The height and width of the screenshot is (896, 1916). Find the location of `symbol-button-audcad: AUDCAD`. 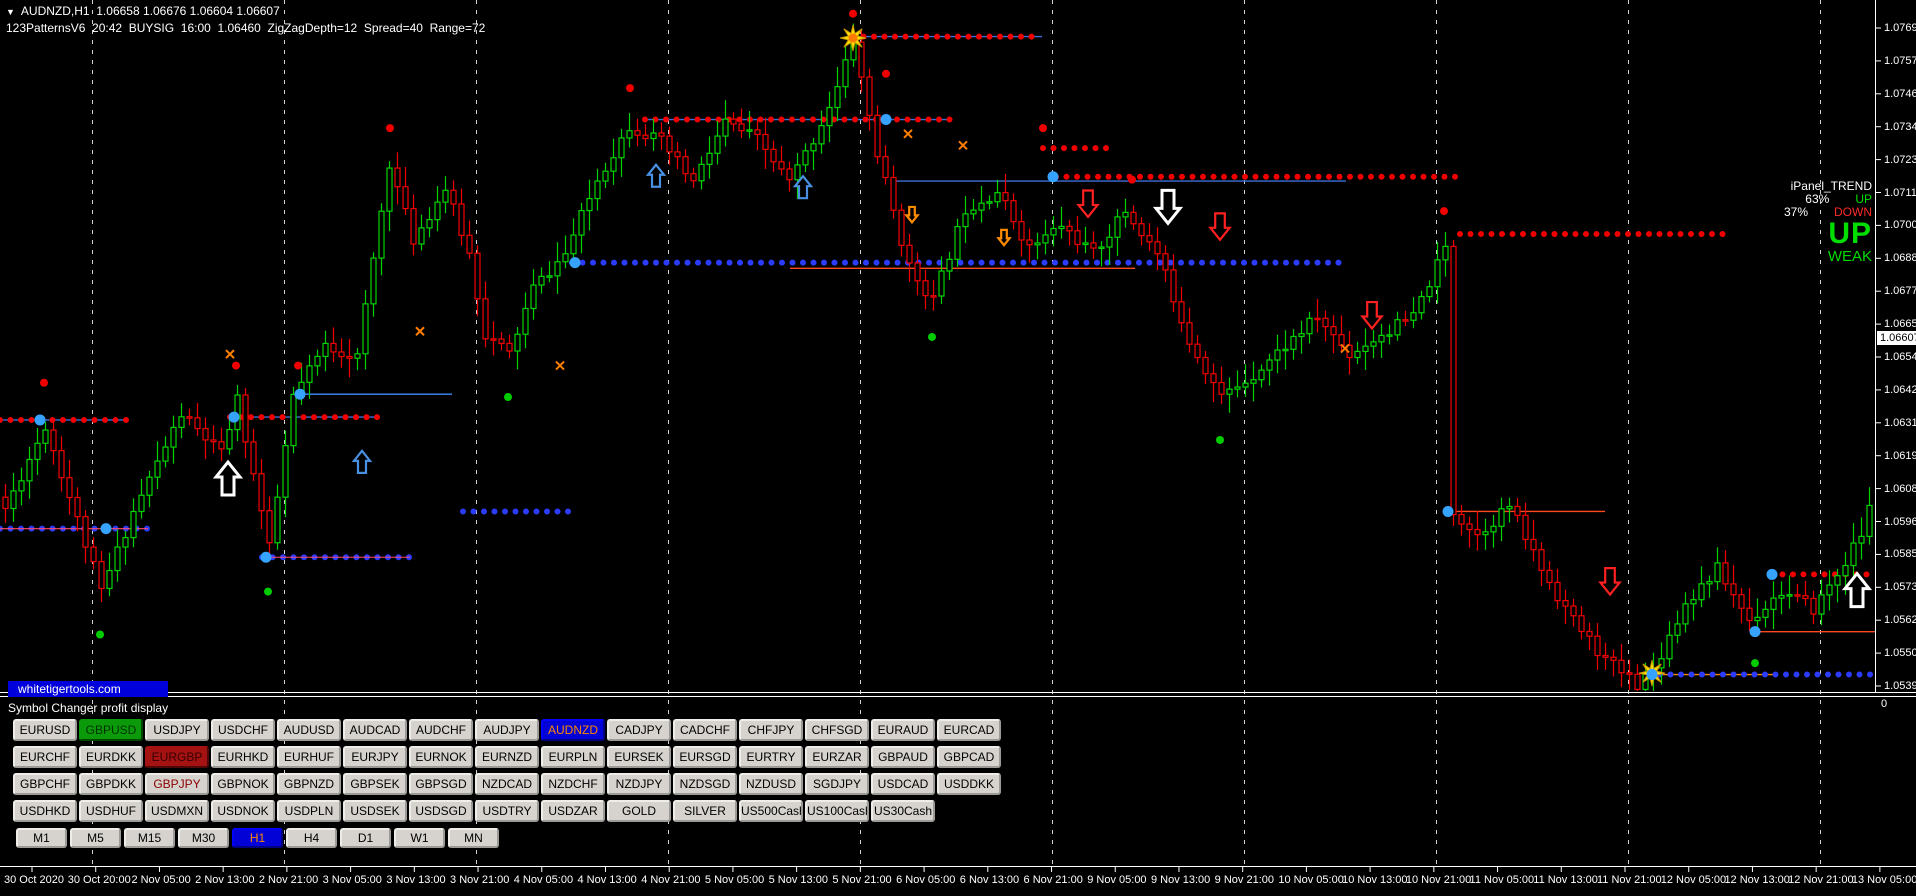

symbol-button-audcad: AUDCAD is located at coordinates (375, 730).